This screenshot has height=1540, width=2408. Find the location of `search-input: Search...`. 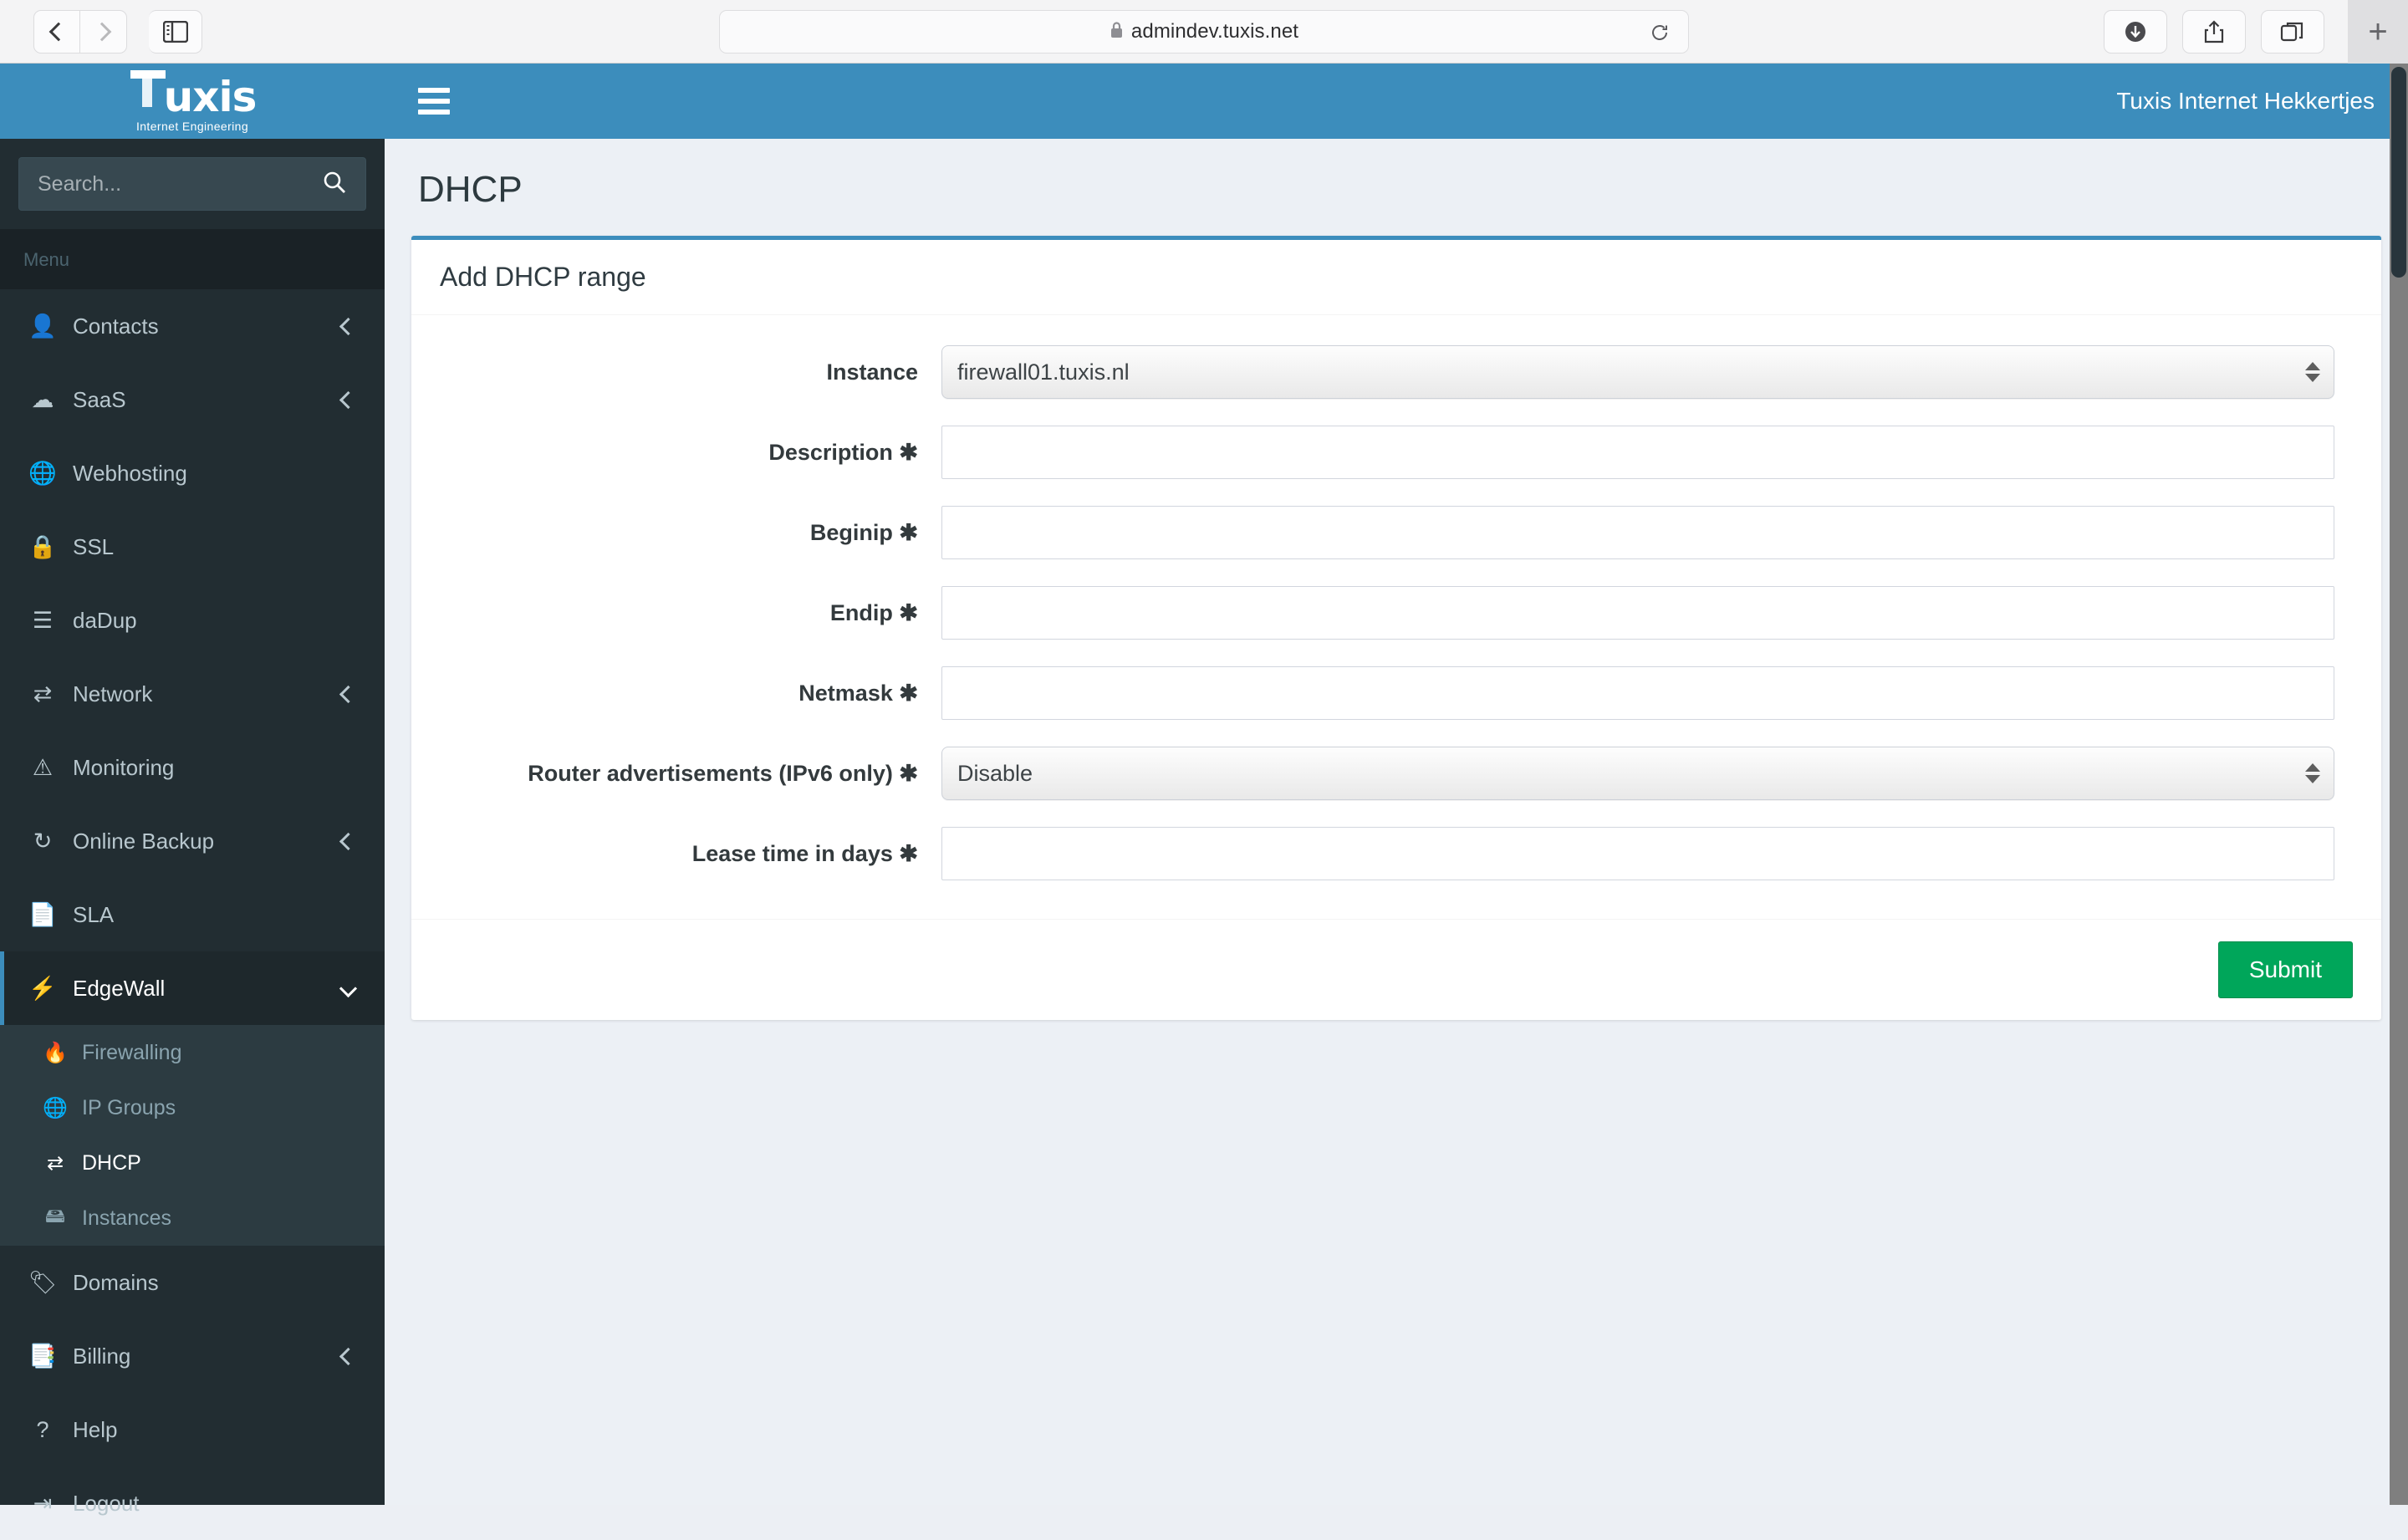

search-input: Search... is located at coordinates (192, 184).